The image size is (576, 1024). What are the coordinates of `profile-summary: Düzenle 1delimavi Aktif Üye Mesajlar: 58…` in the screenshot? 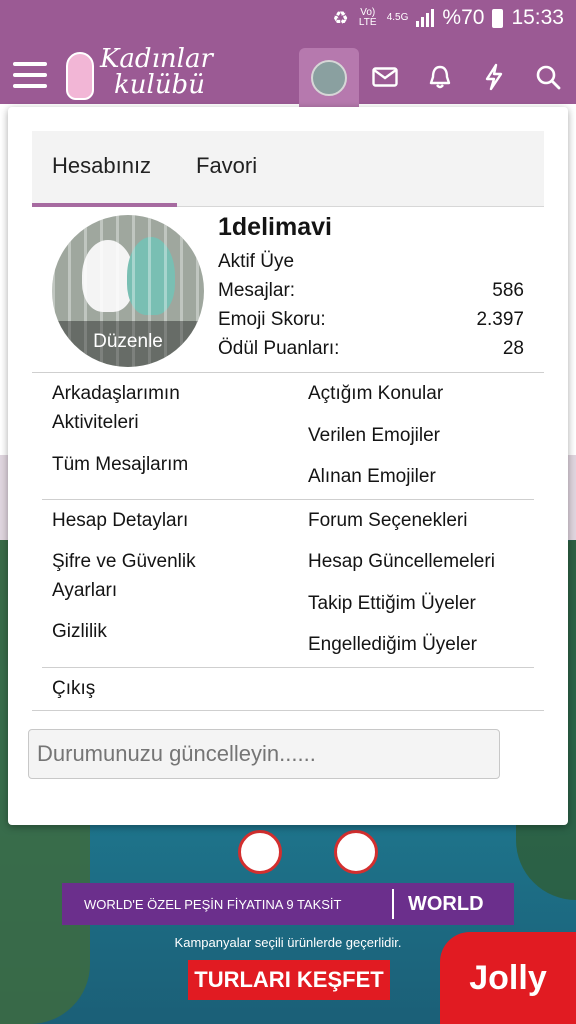 It's located at (288, 290).